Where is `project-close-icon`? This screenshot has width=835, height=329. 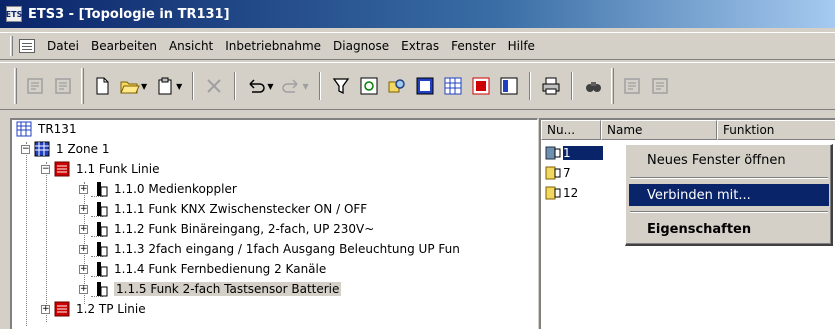 project-close-icon is located at coordinates (63, 86).